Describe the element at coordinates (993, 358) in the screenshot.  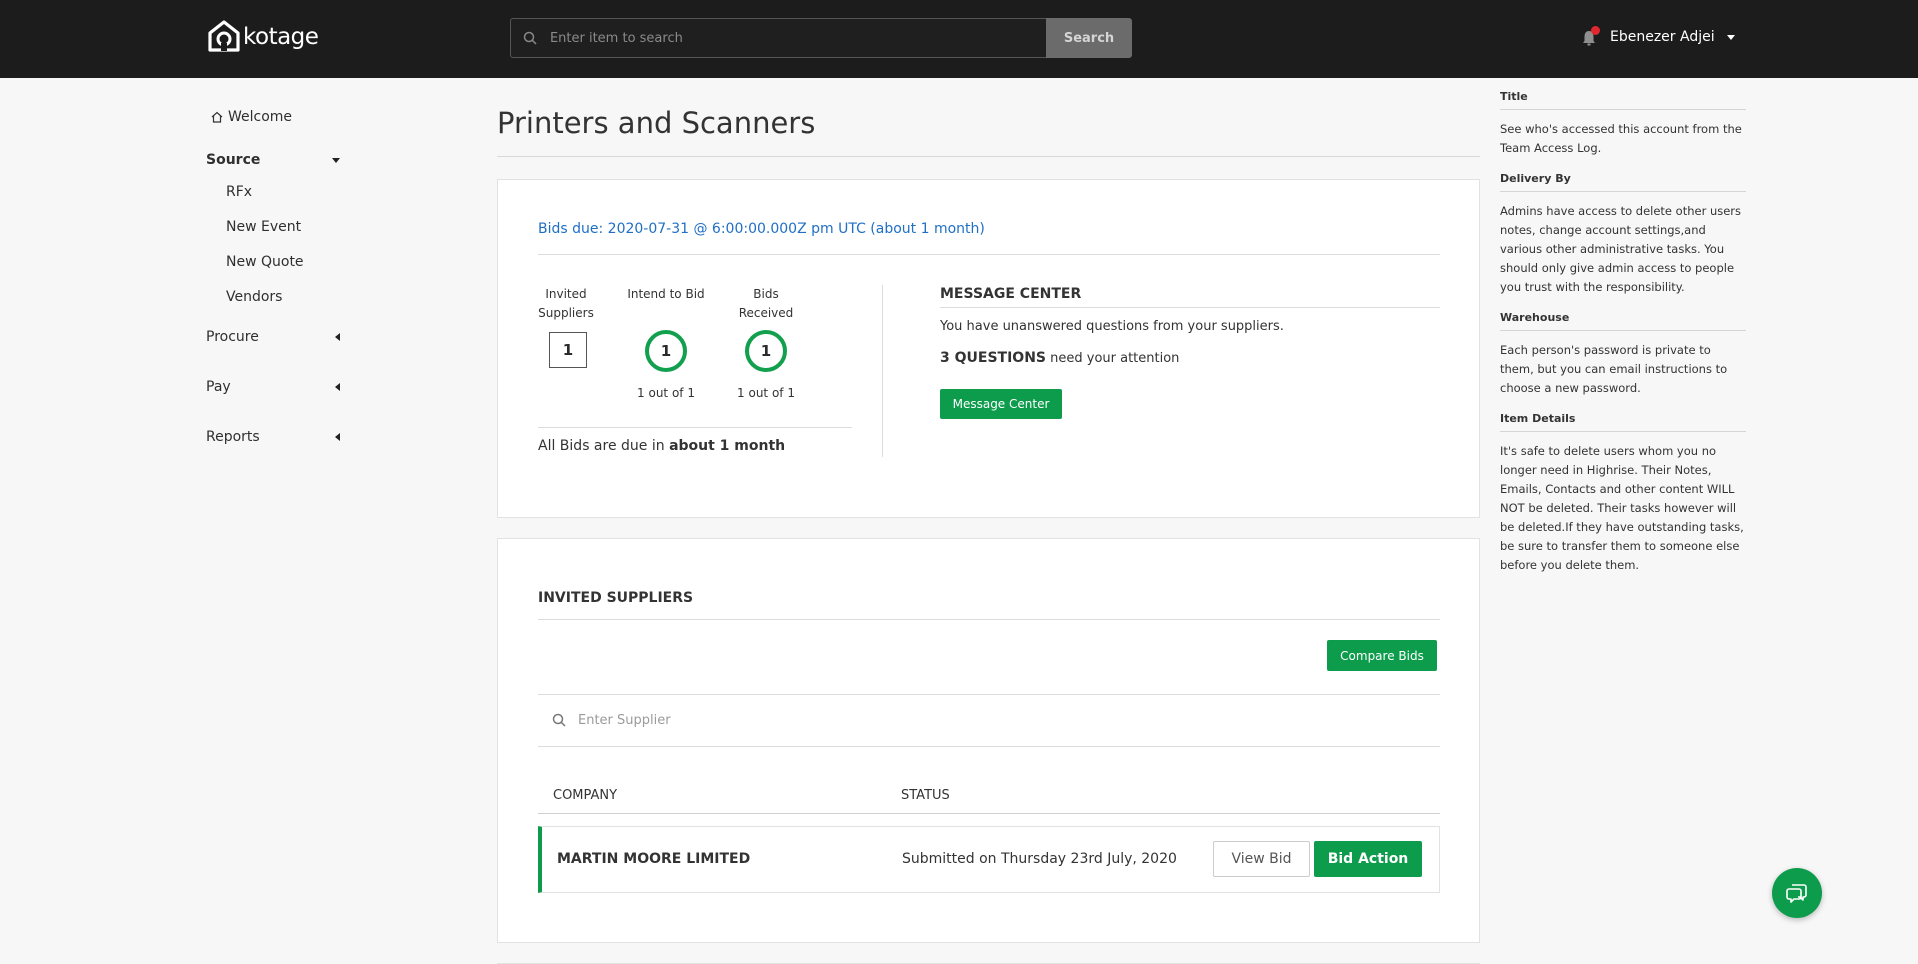
I see `questions-count: 3 QUESTIONS` at that location.